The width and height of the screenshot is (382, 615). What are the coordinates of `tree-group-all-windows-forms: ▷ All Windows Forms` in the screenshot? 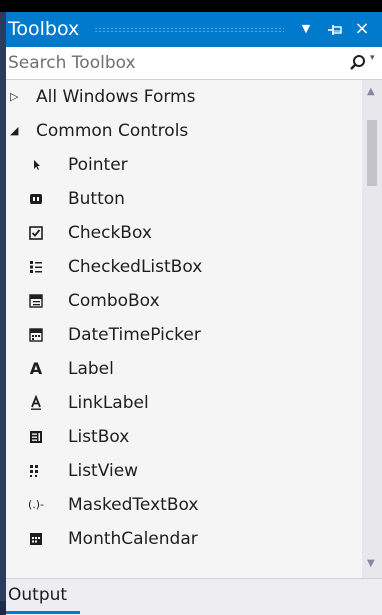 It's located at (184, 97).